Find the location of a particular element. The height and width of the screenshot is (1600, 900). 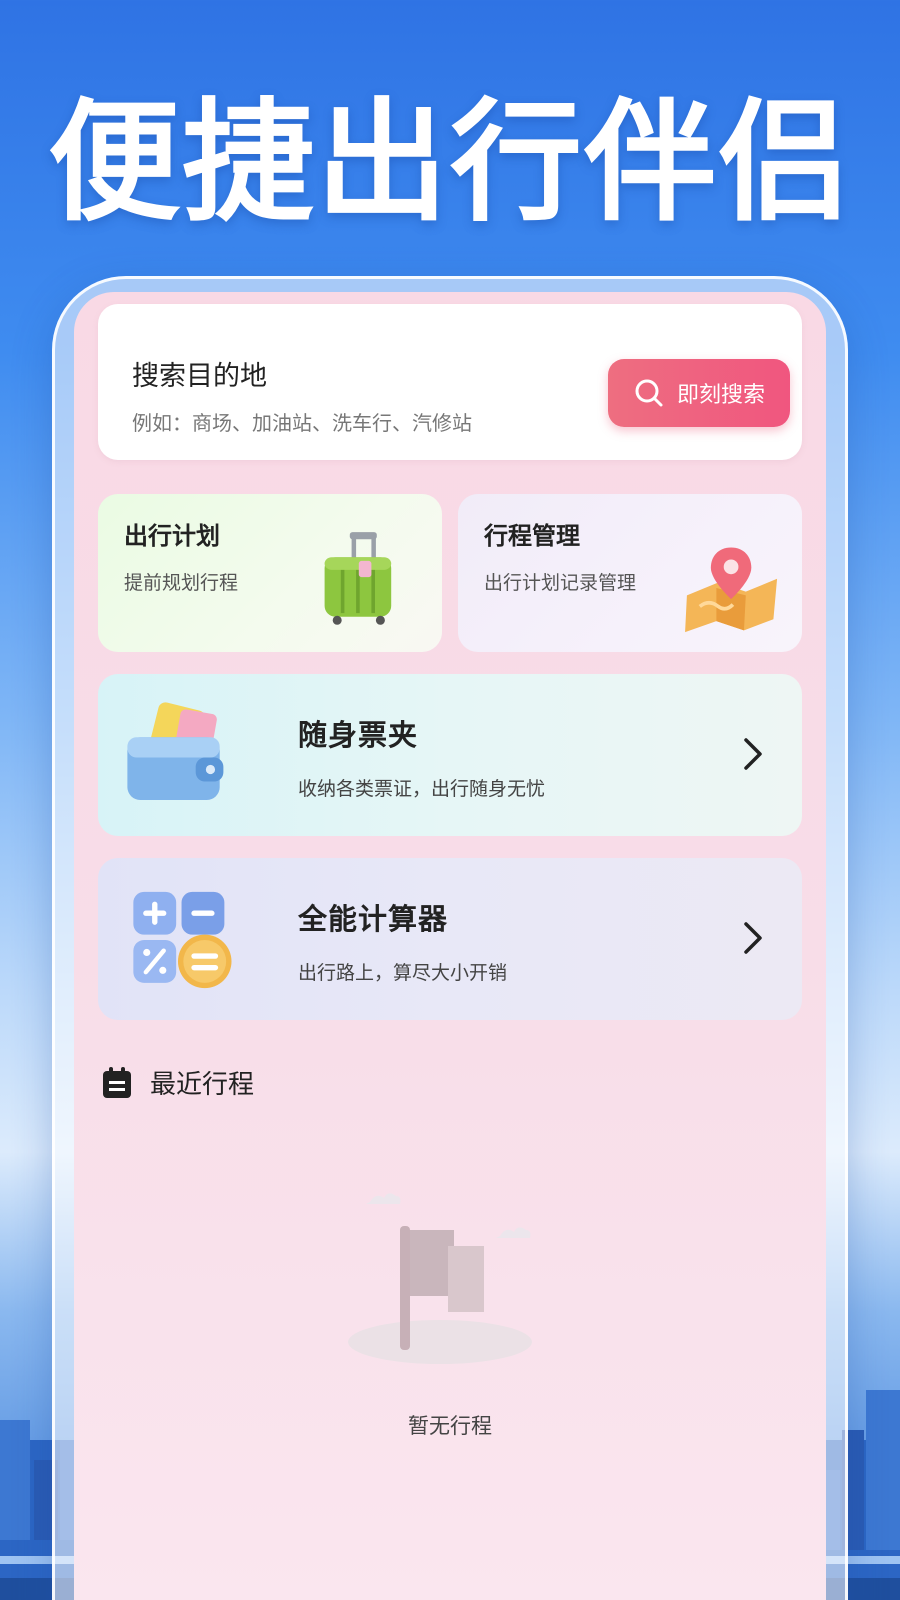

search-hint: 例如：商场、加油站、洗车行、汽修站 is located at coordinates (302, 423).